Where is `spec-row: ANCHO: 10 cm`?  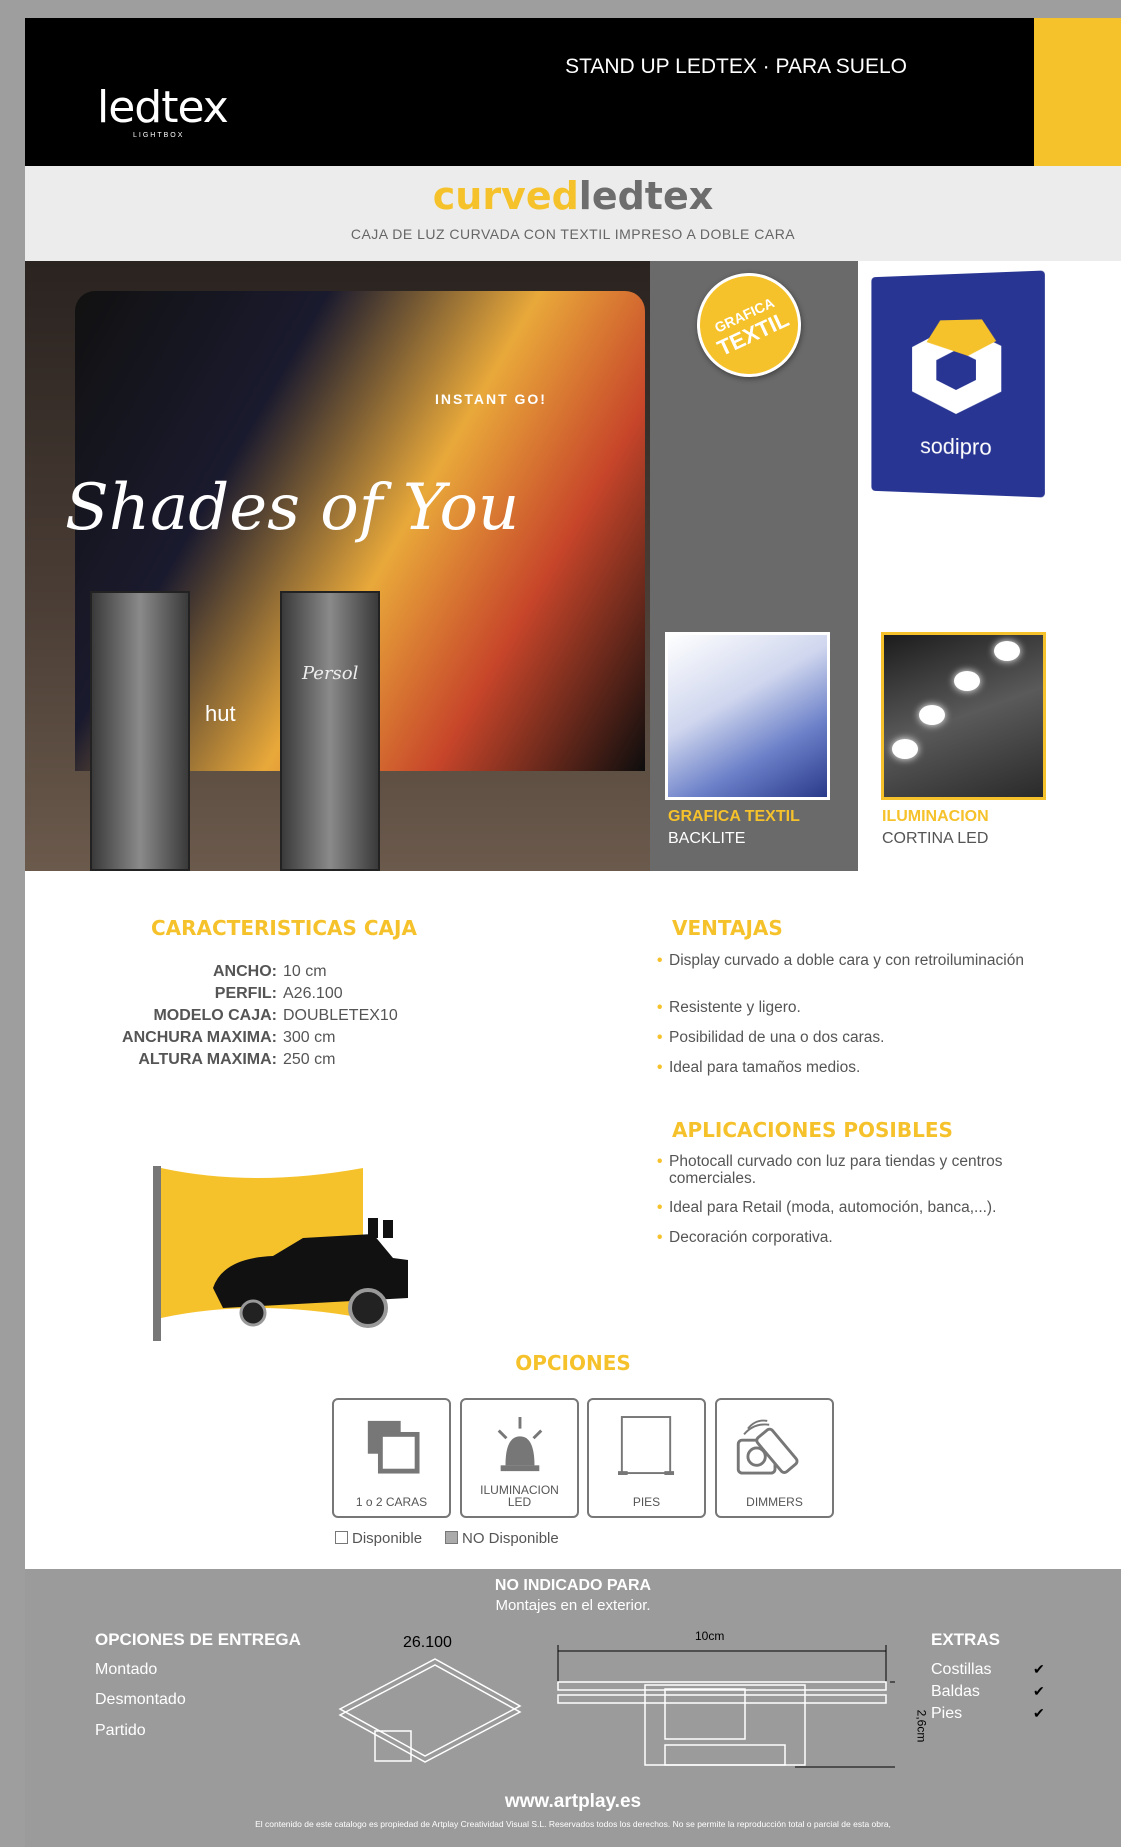 spec-row: ANCHO: 10 cm is located at coordinates (285, 974).